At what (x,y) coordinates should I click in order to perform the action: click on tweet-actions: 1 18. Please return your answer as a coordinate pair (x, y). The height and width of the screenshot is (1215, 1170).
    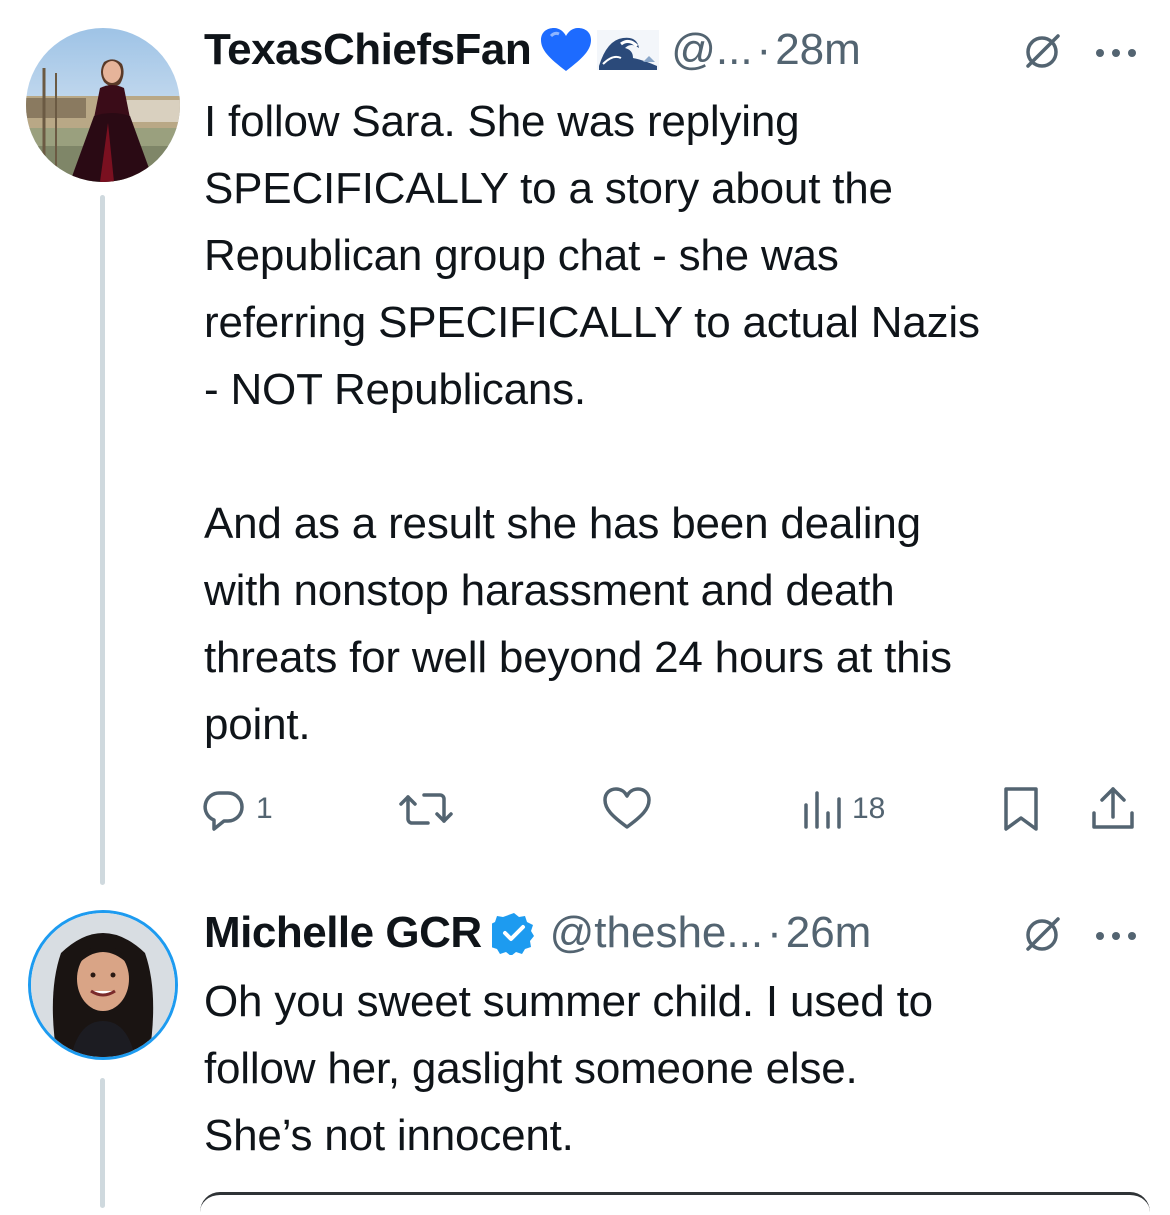
    Looking at the image, I should click on (675, 809).